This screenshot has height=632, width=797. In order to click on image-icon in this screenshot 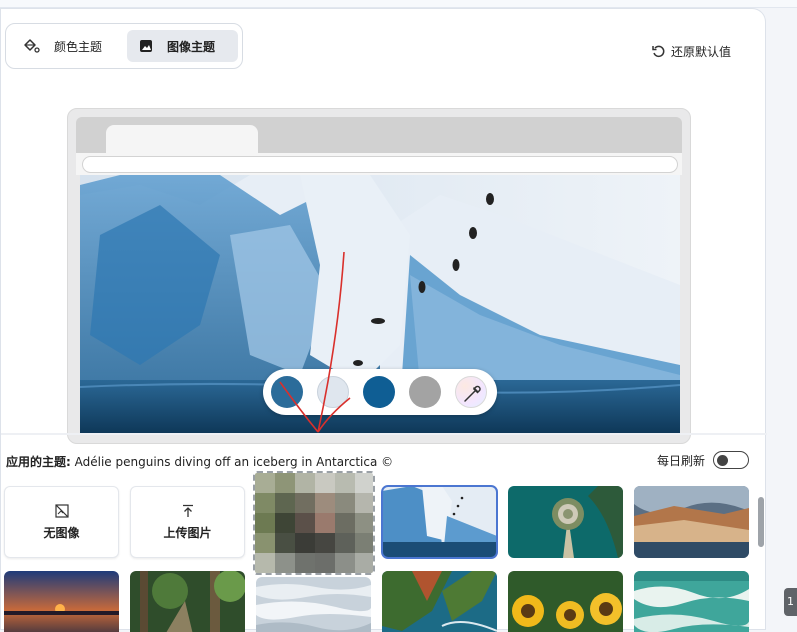, I will do `click(146, 46)`.